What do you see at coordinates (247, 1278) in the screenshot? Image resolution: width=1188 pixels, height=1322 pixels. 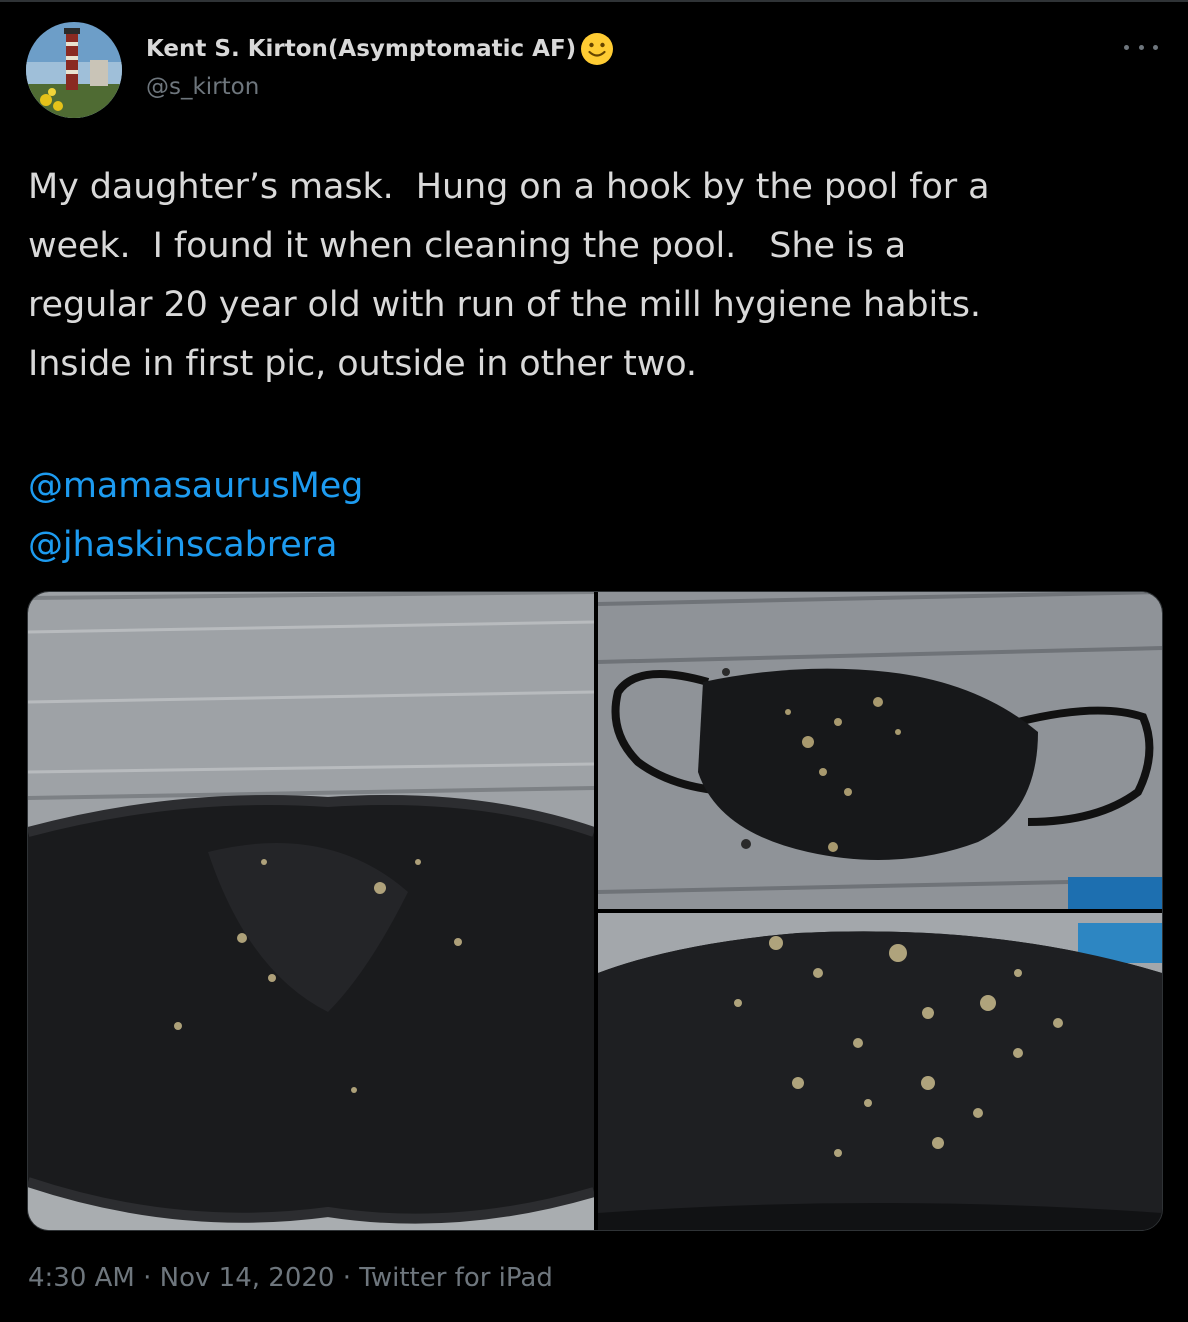 I see `tweet-date: Nov 14, 2020` at bounding box center [247, 1278].